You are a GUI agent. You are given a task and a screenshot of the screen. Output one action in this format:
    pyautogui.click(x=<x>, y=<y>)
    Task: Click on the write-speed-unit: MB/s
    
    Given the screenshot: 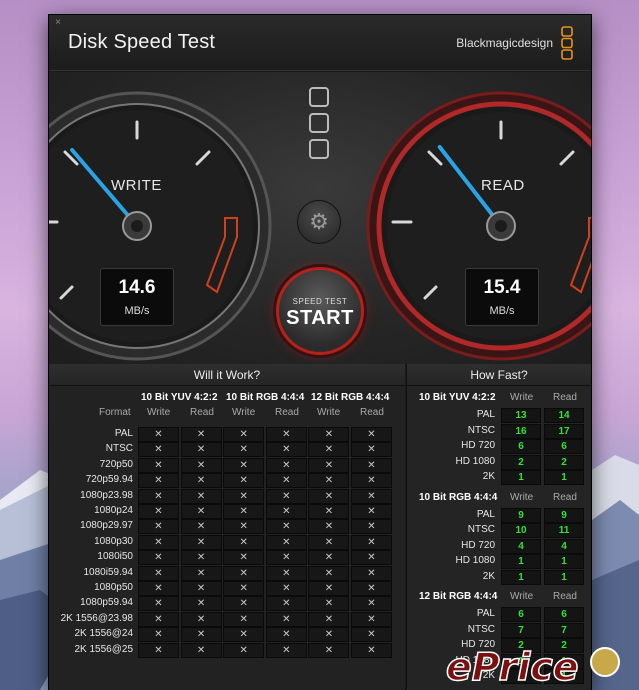 What is the action you would take?
    pyautogui.click(x=137, y=311)
    